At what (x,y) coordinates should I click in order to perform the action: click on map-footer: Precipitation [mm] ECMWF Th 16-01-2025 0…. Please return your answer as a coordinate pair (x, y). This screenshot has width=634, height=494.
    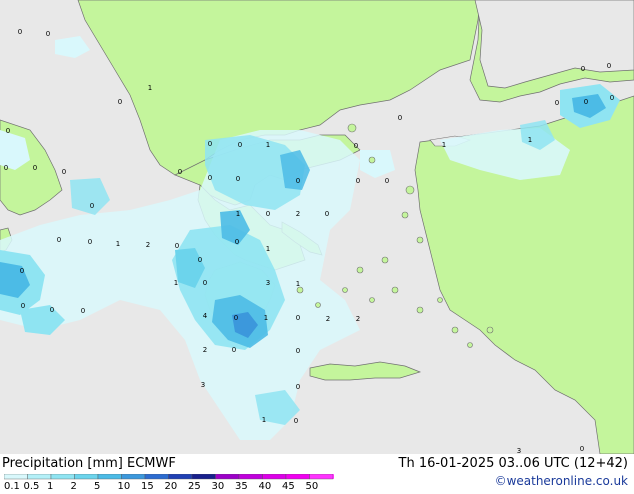
    Looking at the image, I should click on (317, 473).